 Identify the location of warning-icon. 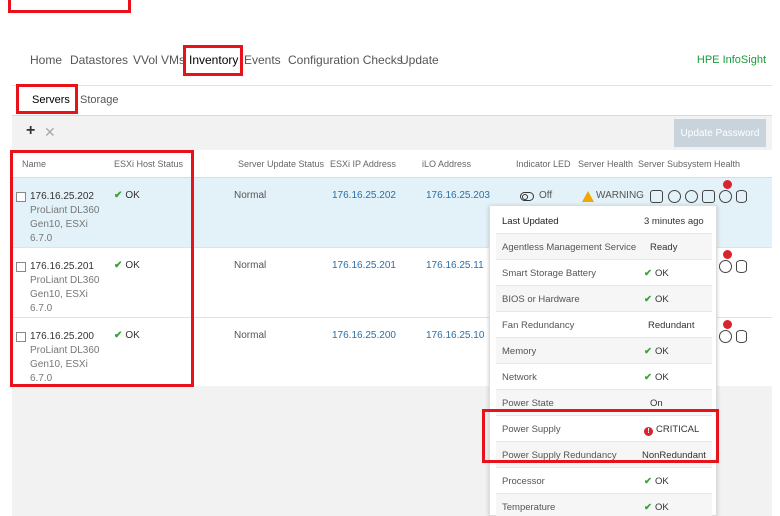
(588, 196).